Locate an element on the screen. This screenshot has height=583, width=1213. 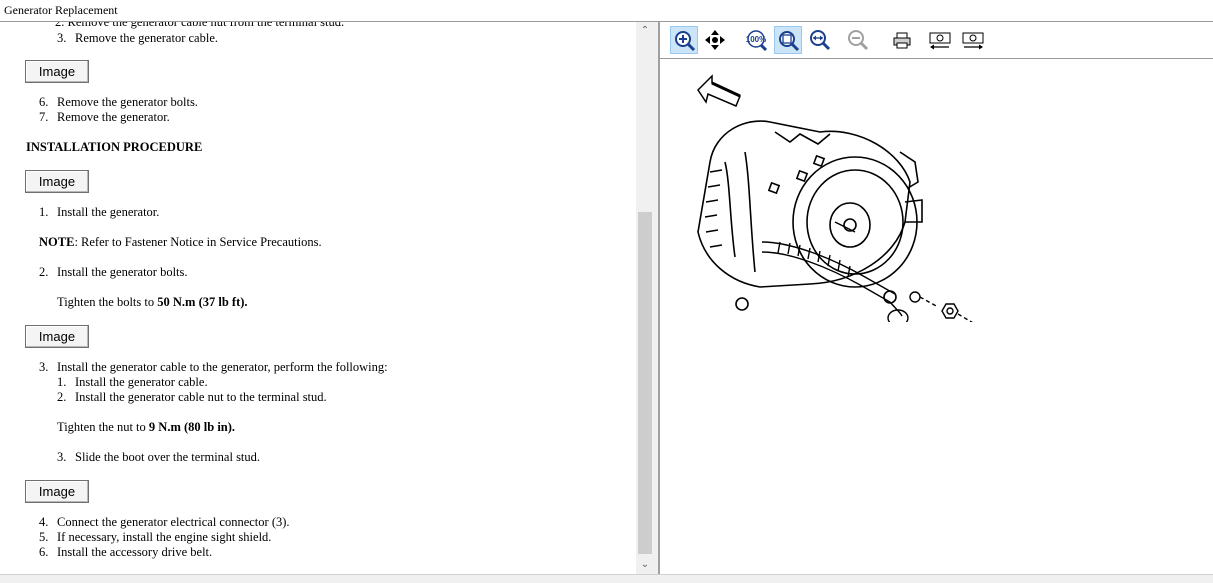
print-icon is located at coordinates (902, 40).